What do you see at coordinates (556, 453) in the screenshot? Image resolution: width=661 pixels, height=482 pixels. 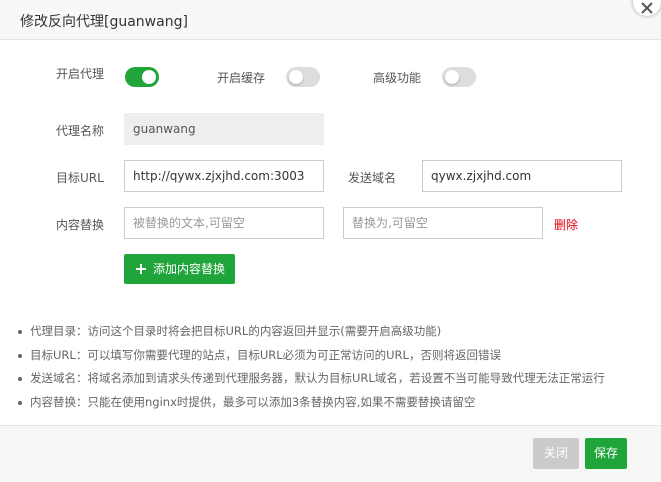 I see `close-button: 关闭` at bounding box center [556, 453].